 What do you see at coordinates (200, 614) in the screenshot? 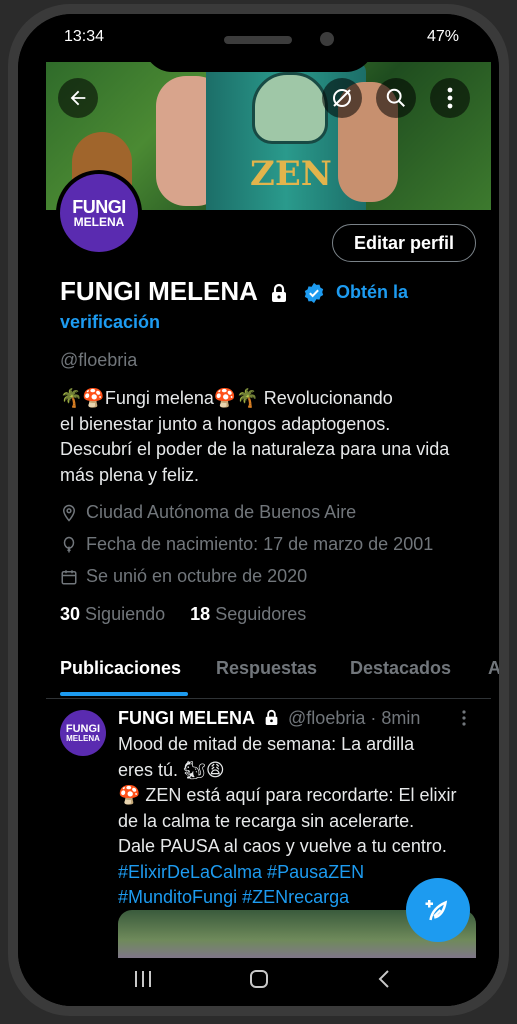
I see `followers-count: 18` at bounding box center [200, 614].